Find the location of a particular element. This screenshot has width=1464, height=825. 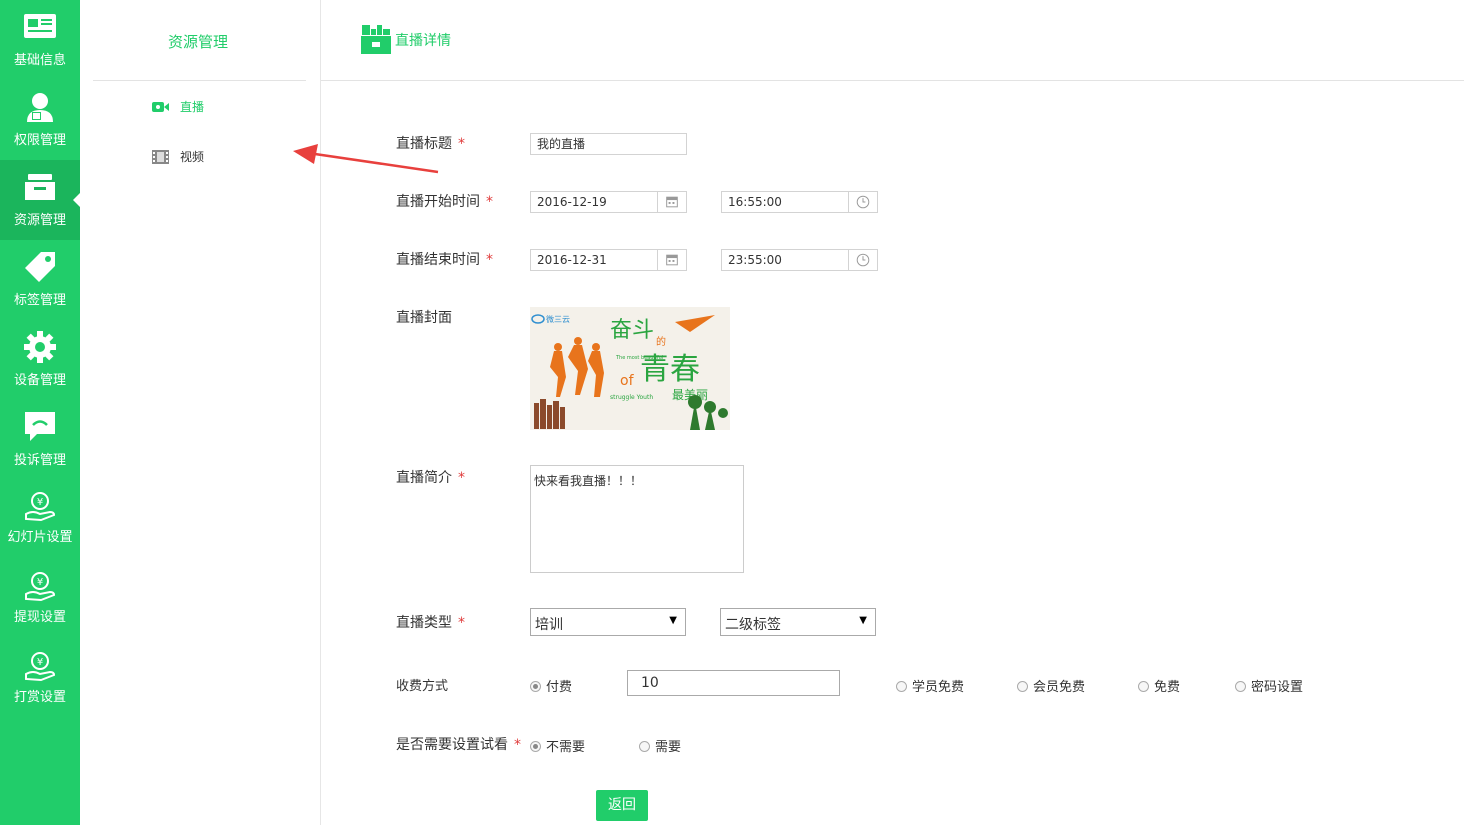

price-input: 10 is located at coordinates (733, 683).